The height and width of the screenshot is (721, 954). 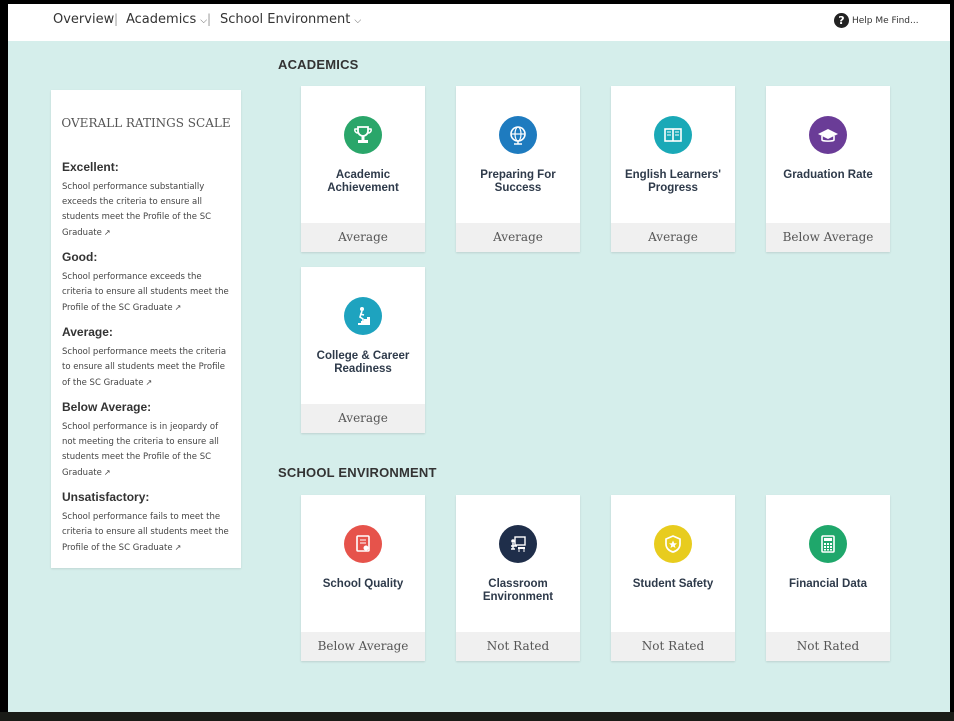 What do you see at coordinates (828, 135) in the screenshot?
I see `graduation-cap-icon` at bounding box center [828, 135].